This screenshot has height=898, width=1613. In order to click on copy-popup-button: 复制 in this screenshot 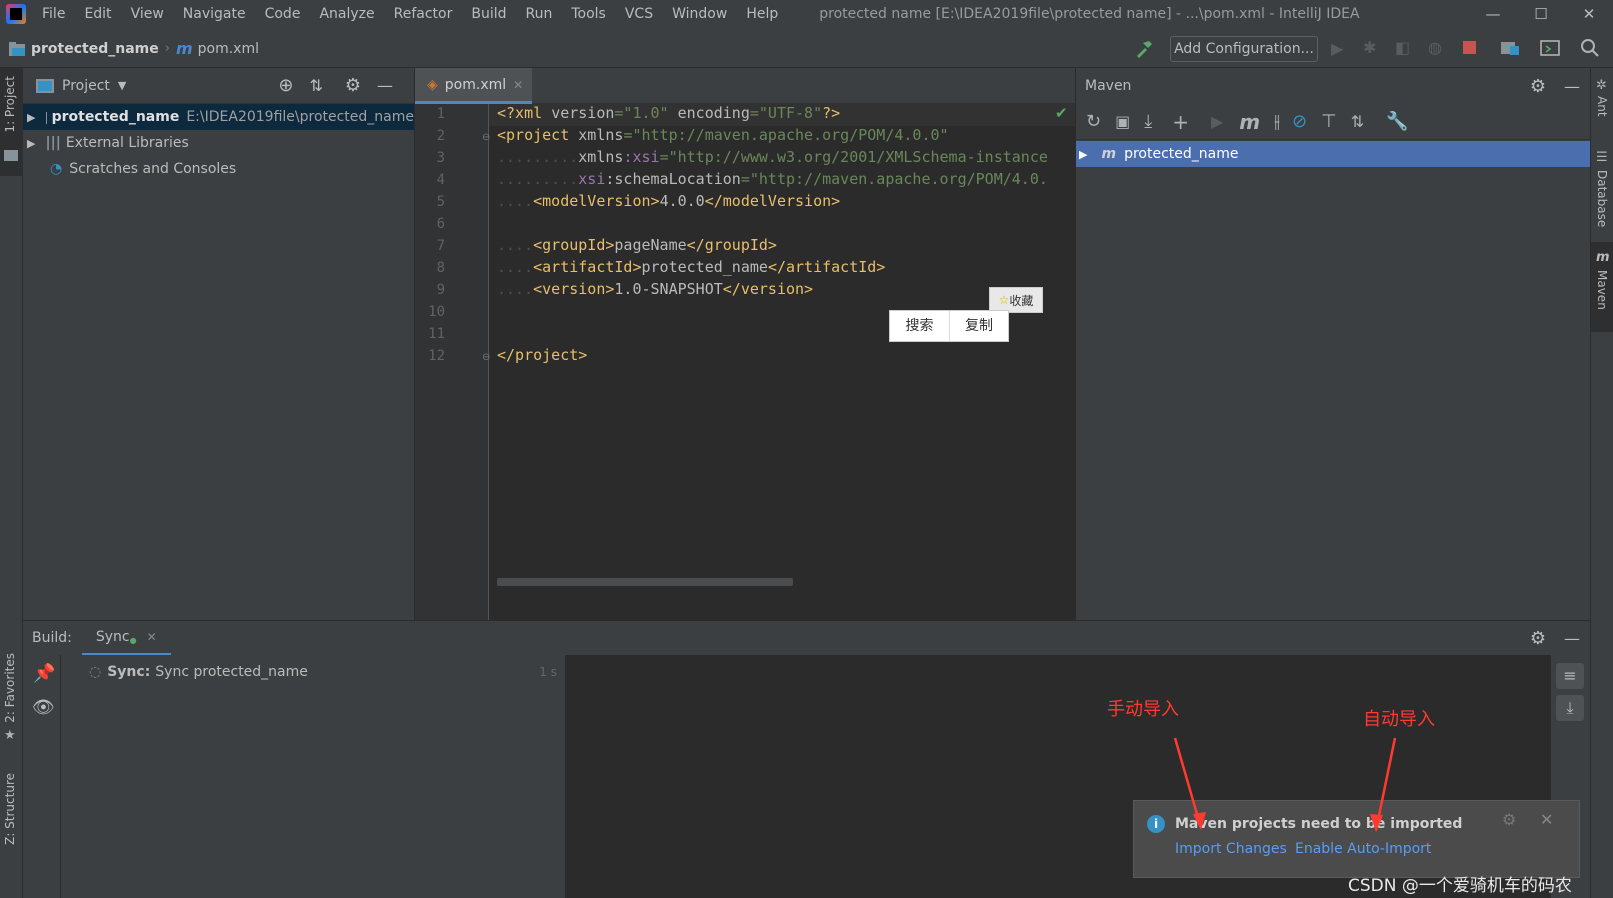, I will do `click(979, 326)`.